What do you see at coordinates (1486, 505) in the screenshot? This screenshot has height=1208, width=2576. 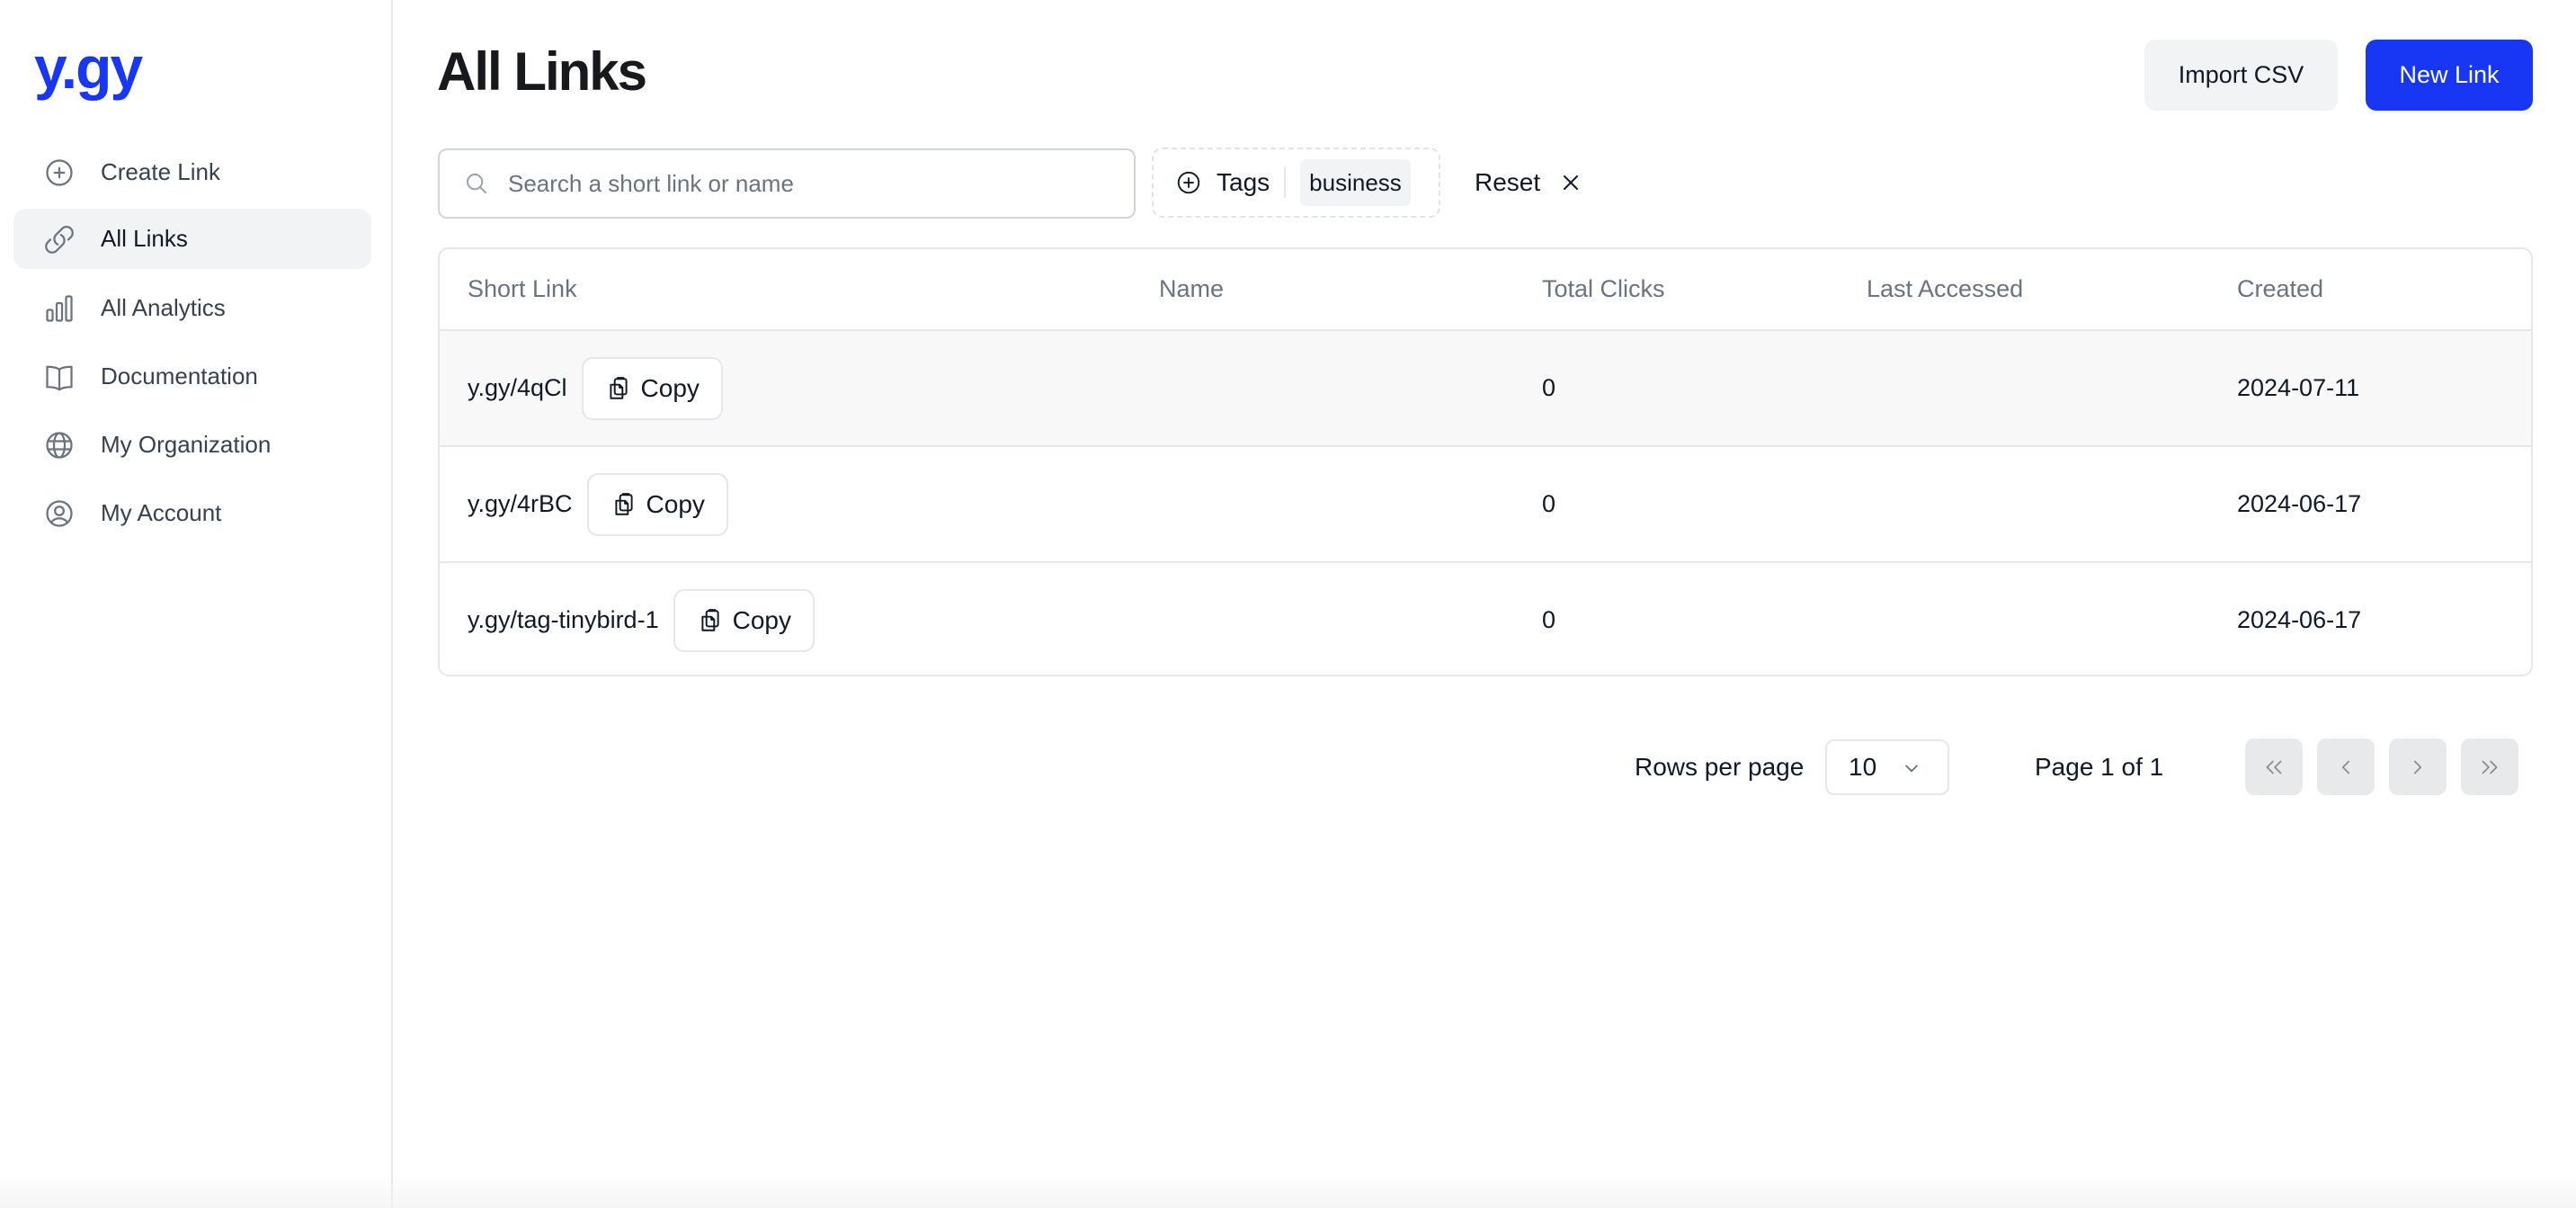 I see `table-row: y.gy/4rBC Copy 0 2024-06-17` at bounding box center [1486, 505].